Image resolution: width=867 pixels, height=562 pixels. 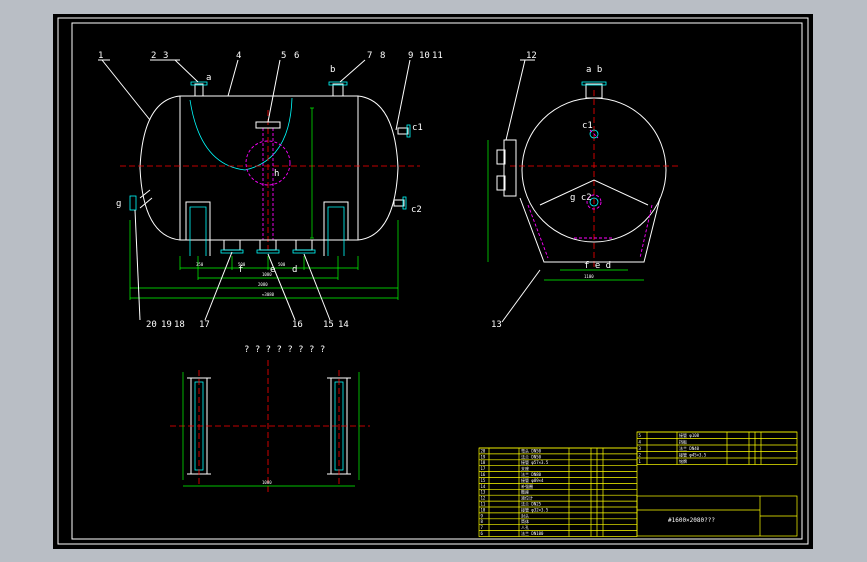 What do you see at coordinates (416, 210) in the screenshot?
I see `letter-c2: c2` at bounding box center [416, 210].